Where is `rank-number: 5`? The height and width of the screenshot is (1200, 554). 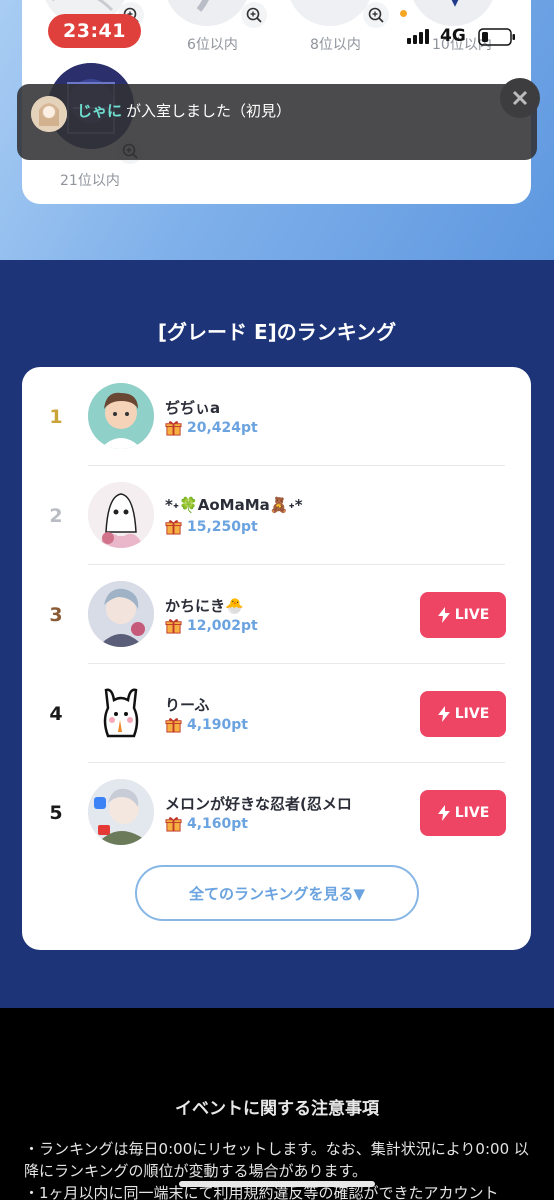 rank-number: 5 is located at coordinates (56, 812).